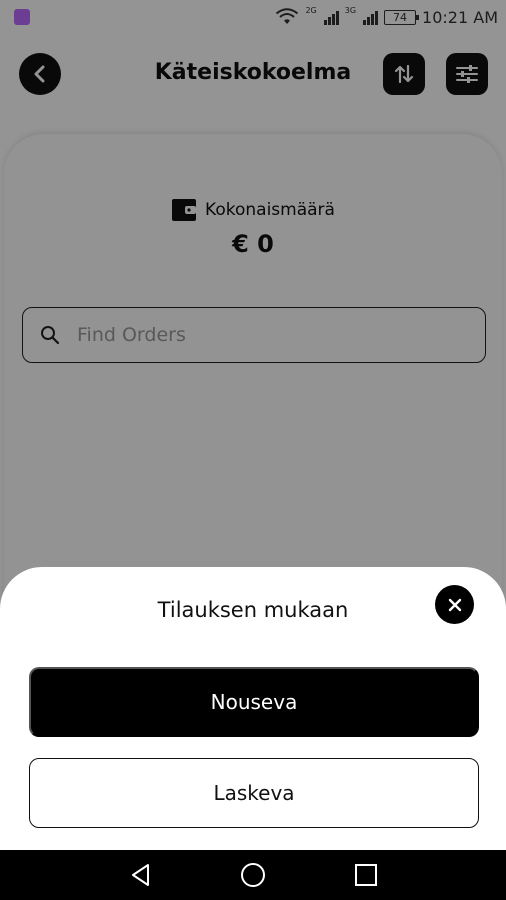 The image size is (506, 900). Describe the element at coordinates (254, 793) in the screenshot. I see `sort-descending-button: Laskeva` at that location.